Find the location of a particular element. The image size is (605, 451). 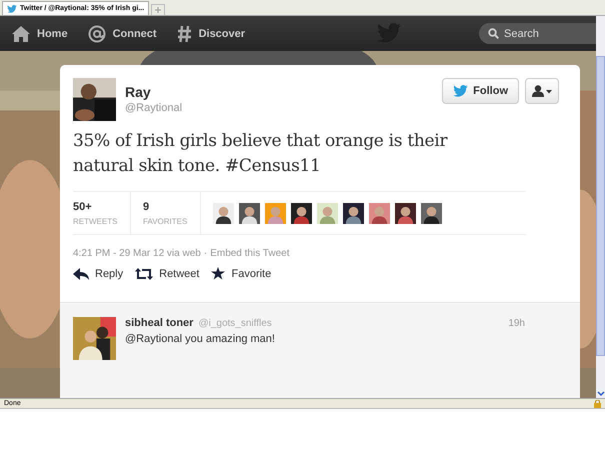

scroll-thumb is located at coordinates (600, 206).